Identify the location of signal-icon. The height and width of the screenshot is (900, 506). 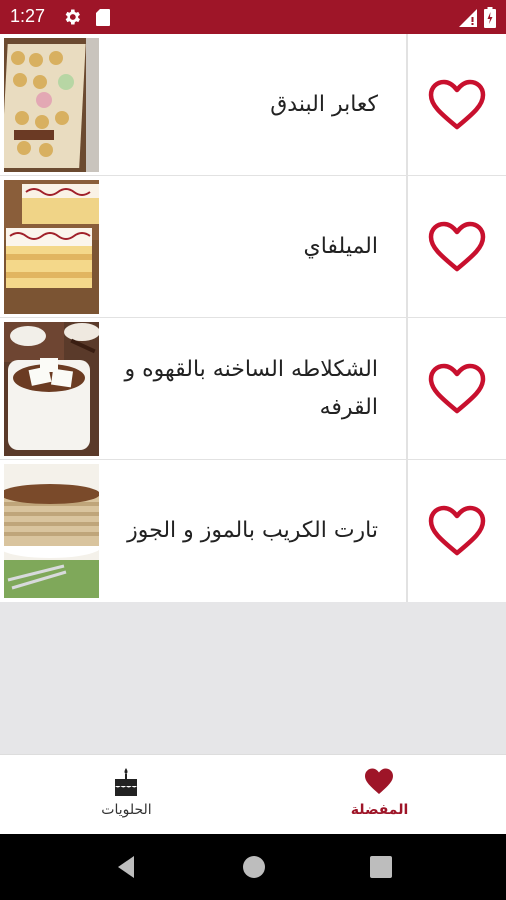
(468, 18).